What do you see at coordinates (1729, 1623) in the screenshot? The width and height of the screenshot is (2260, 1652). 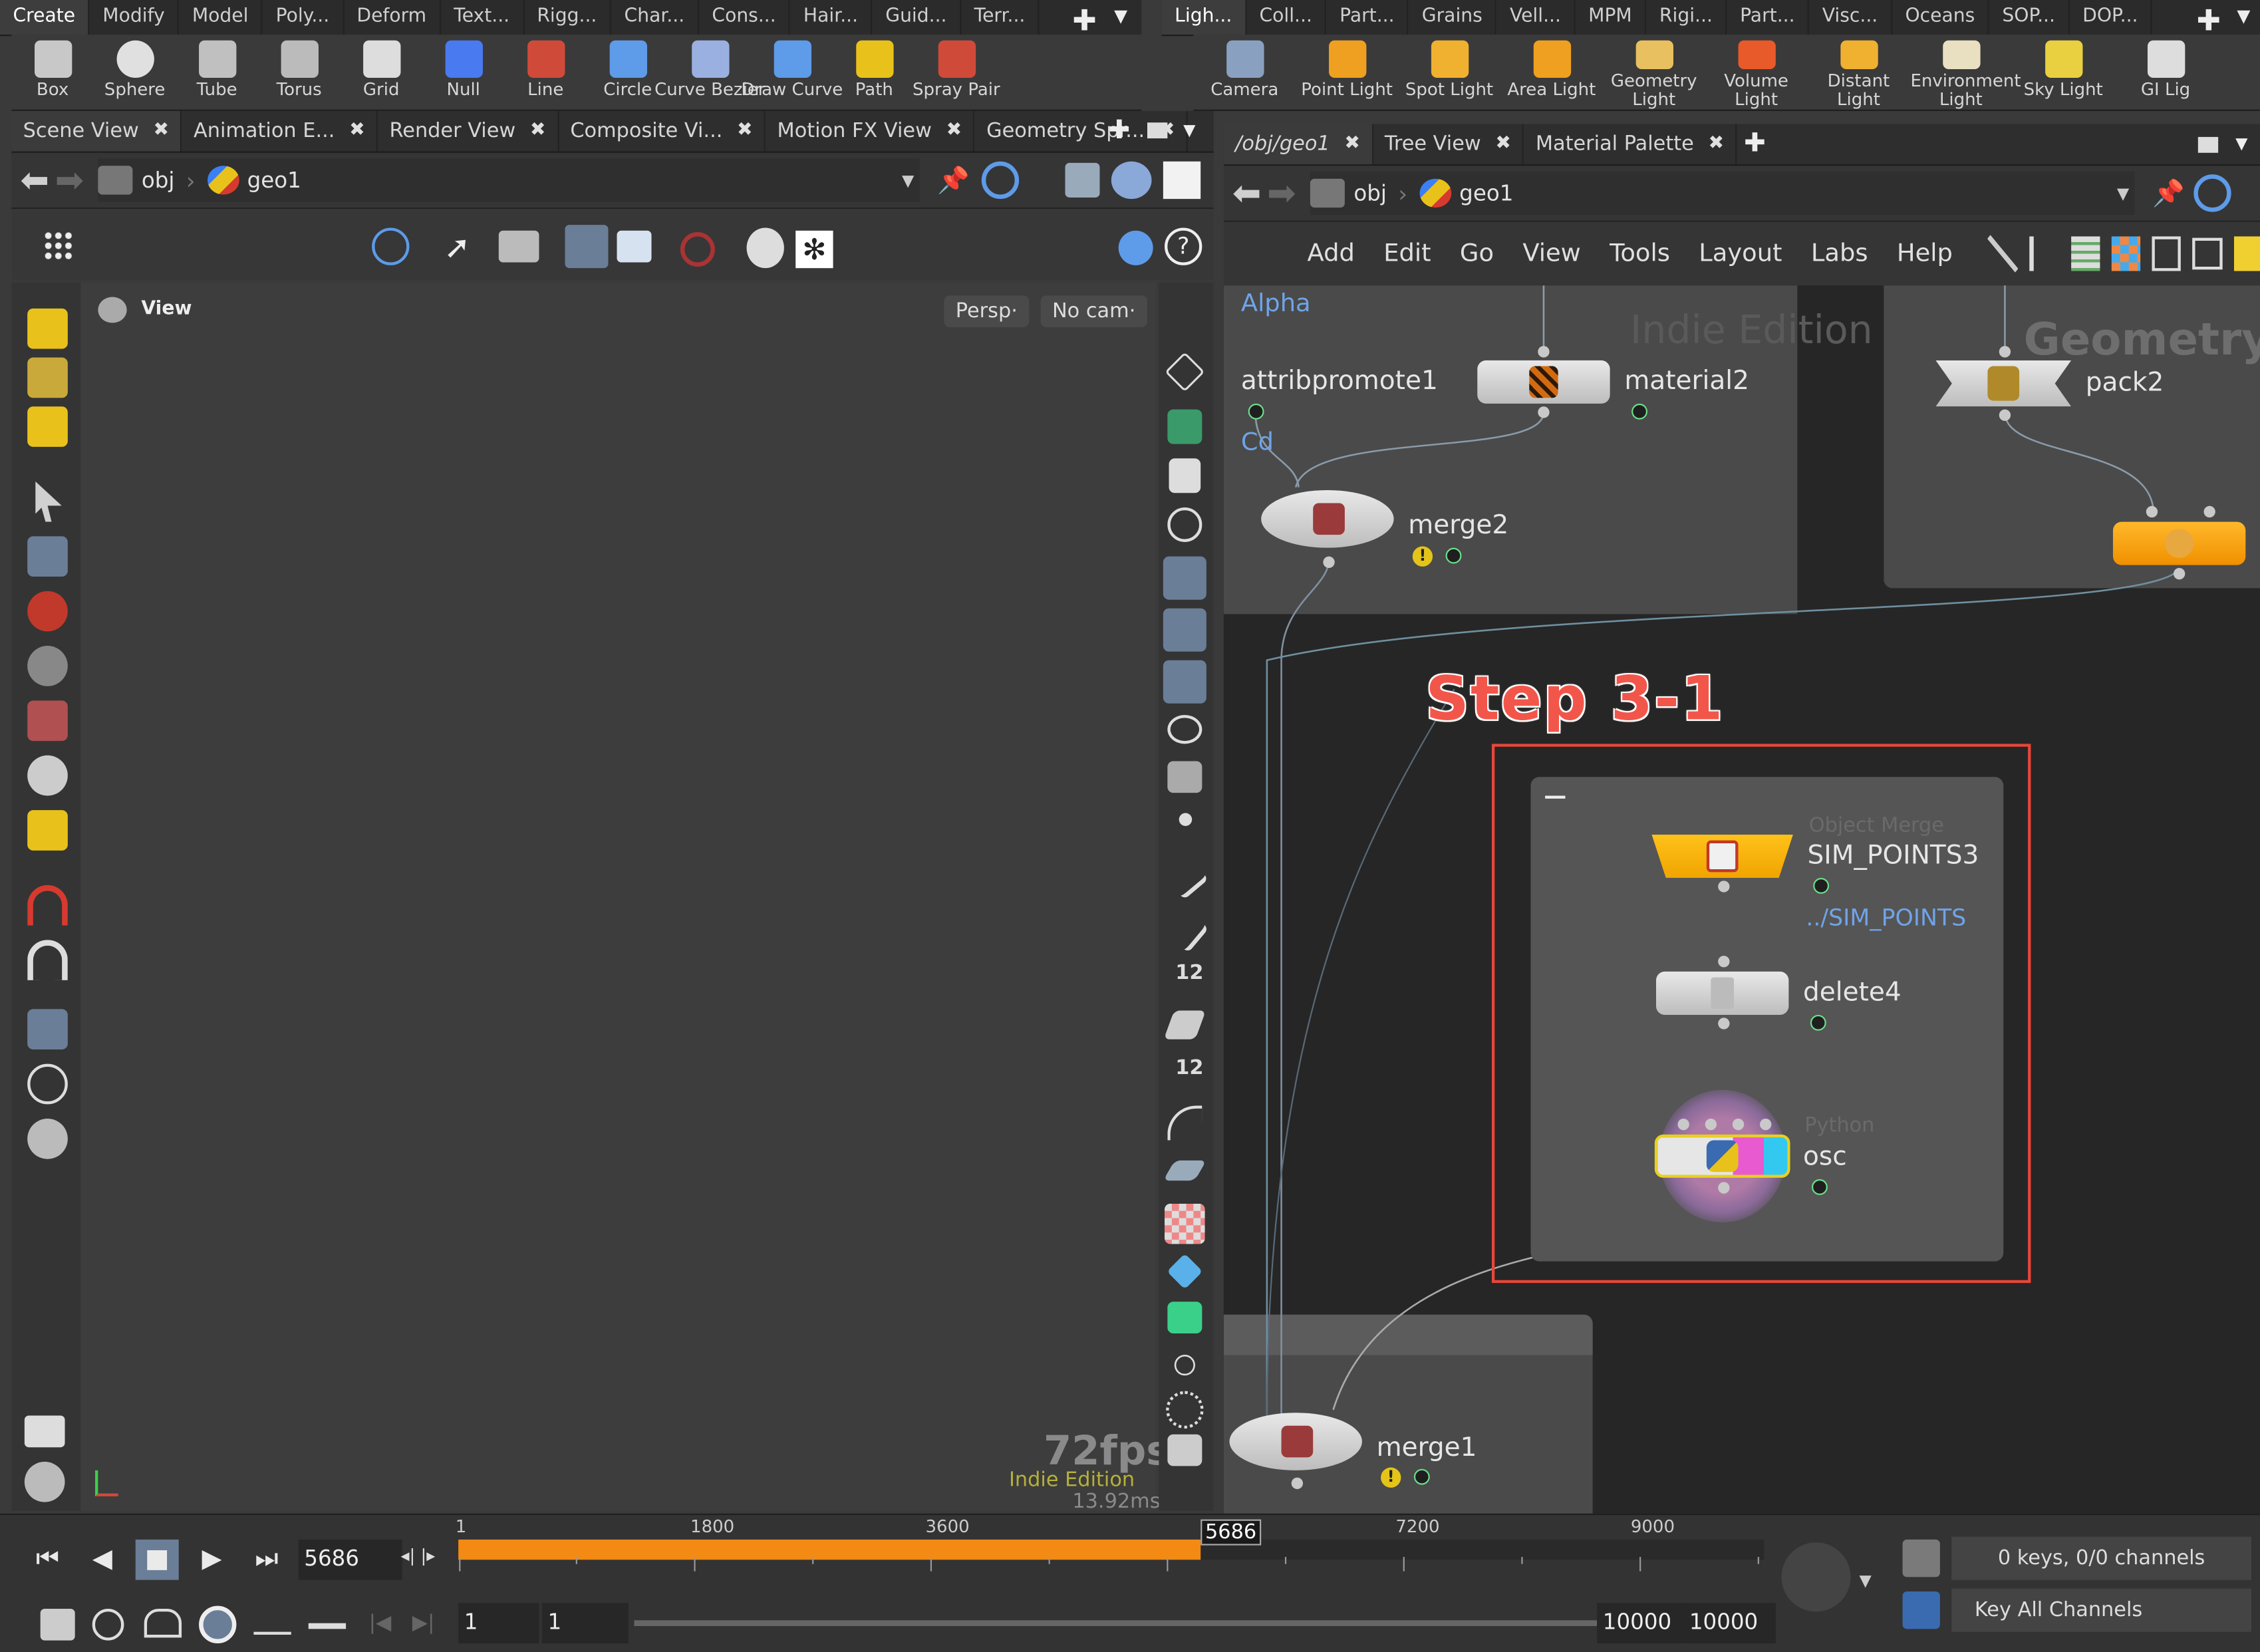 I see `range-end2-field: 10000` at bounding box center [1729, 1623].